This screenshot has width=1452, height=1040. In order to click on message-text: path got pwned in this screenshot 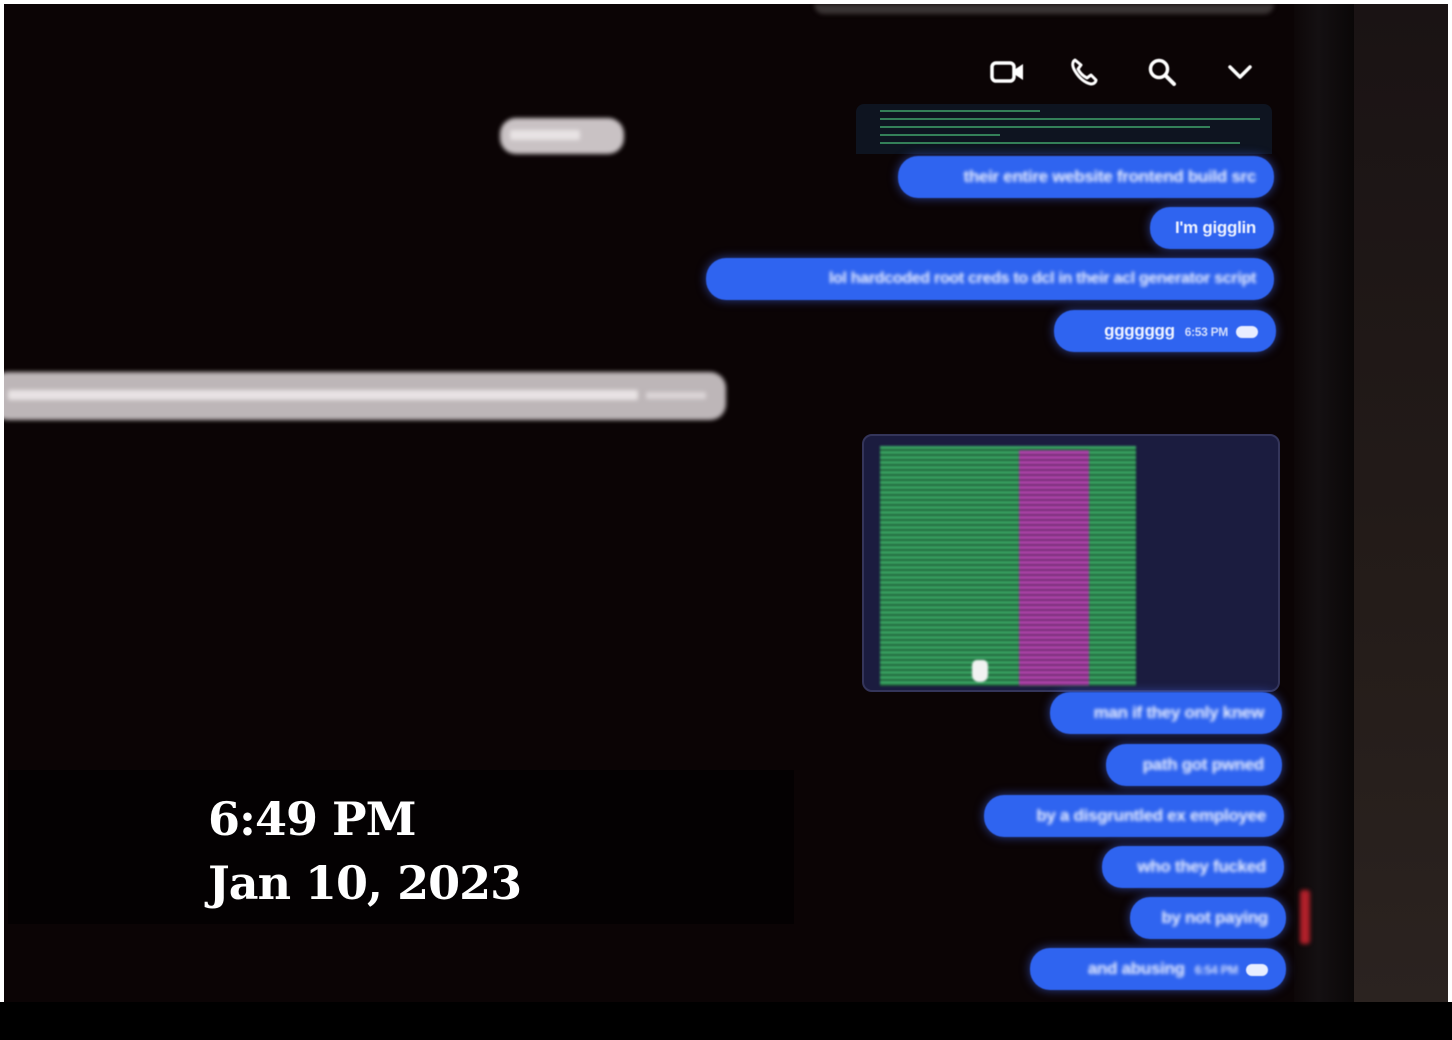, I will do `click(1203, 764)`.